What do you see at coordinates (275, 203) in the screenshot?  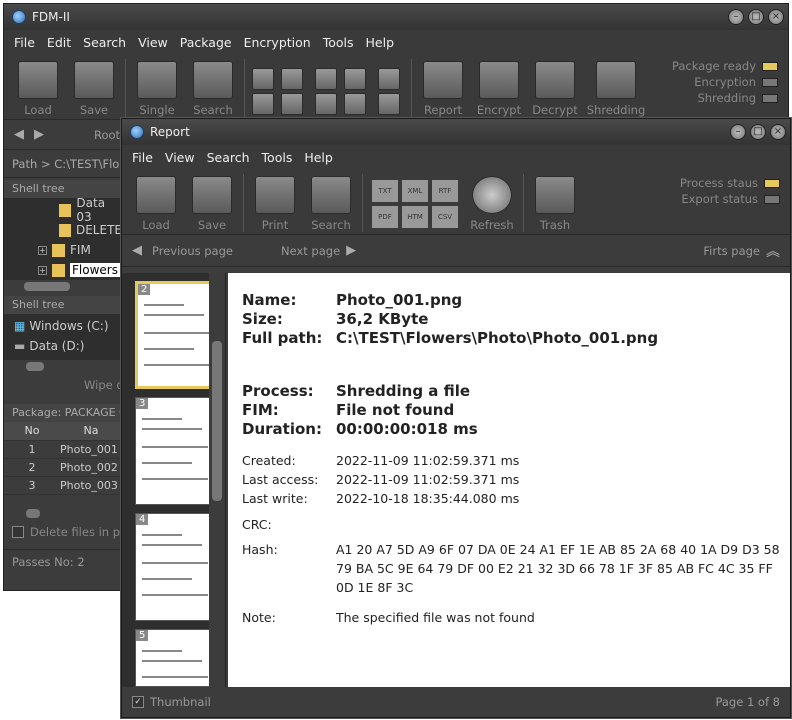 I see `print-button: Print` at bounding box center [275, 203].